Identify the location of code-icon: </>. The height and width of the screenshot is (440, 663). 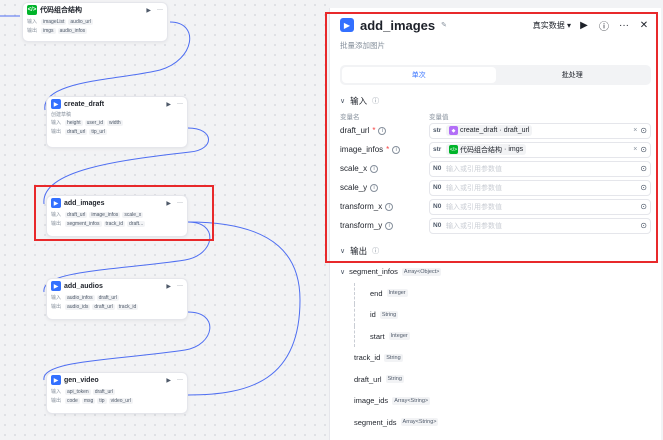
(32, 10).